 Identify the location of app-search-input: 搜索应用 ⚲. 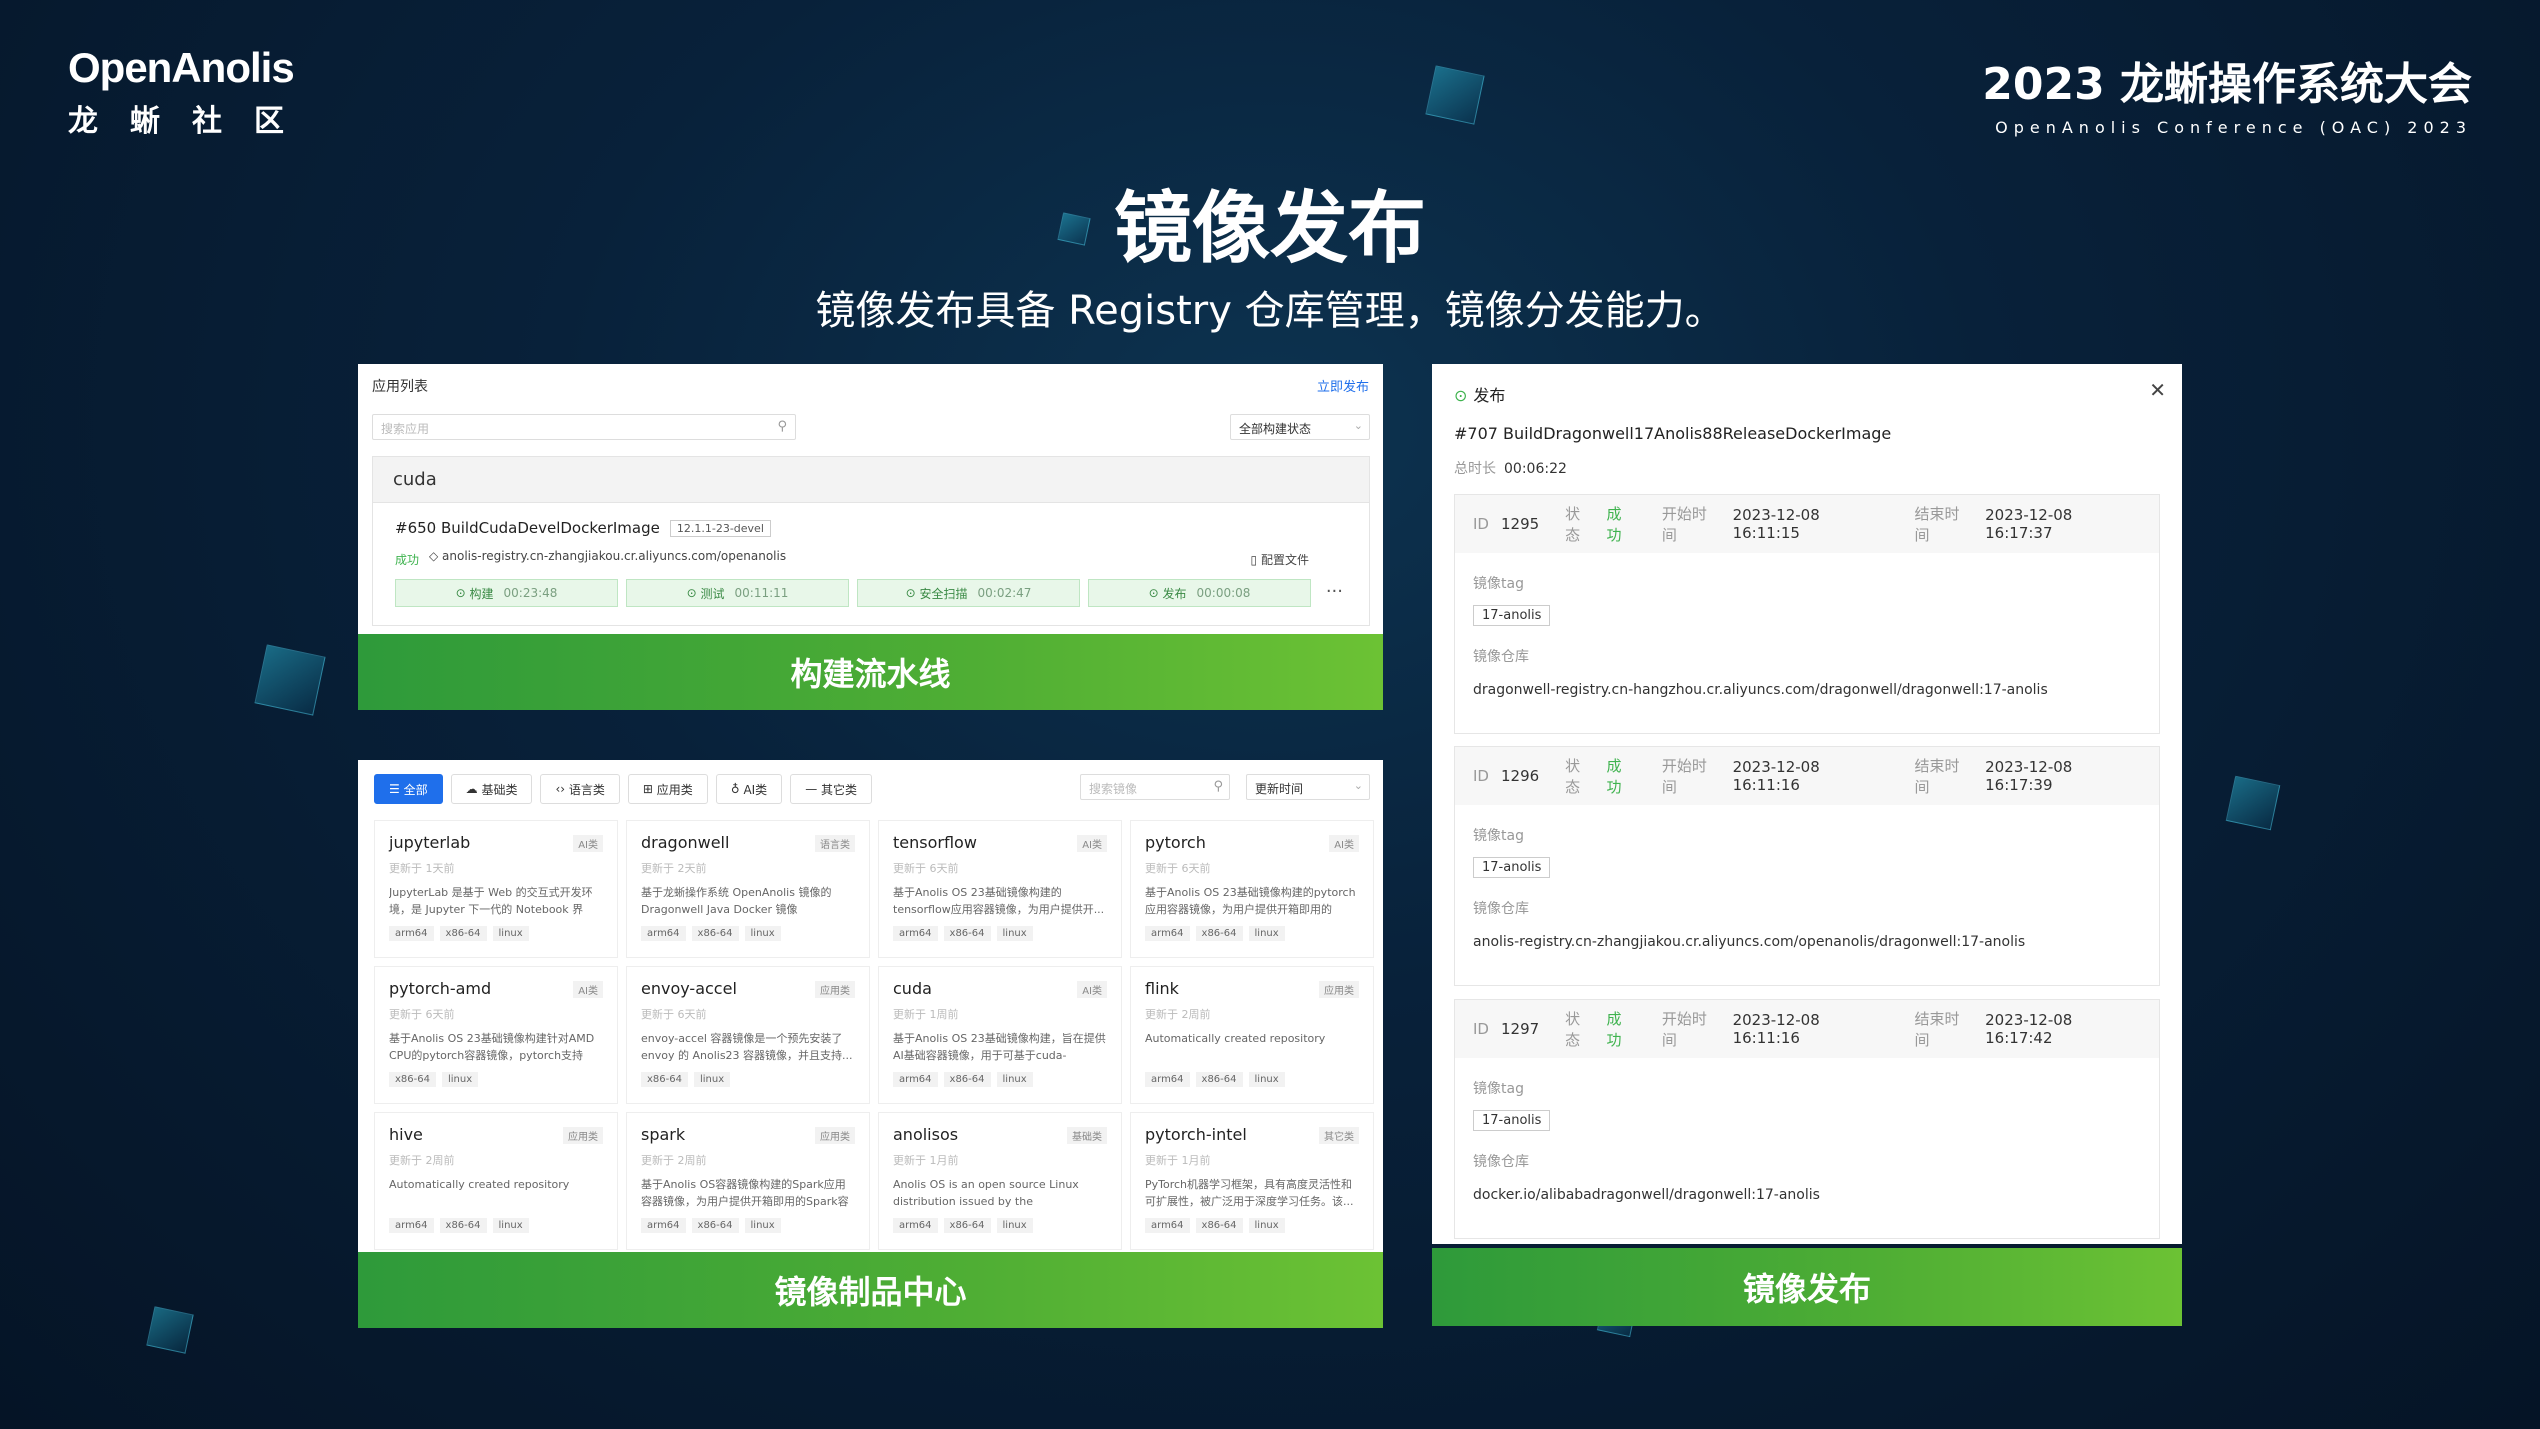
(584, 427).